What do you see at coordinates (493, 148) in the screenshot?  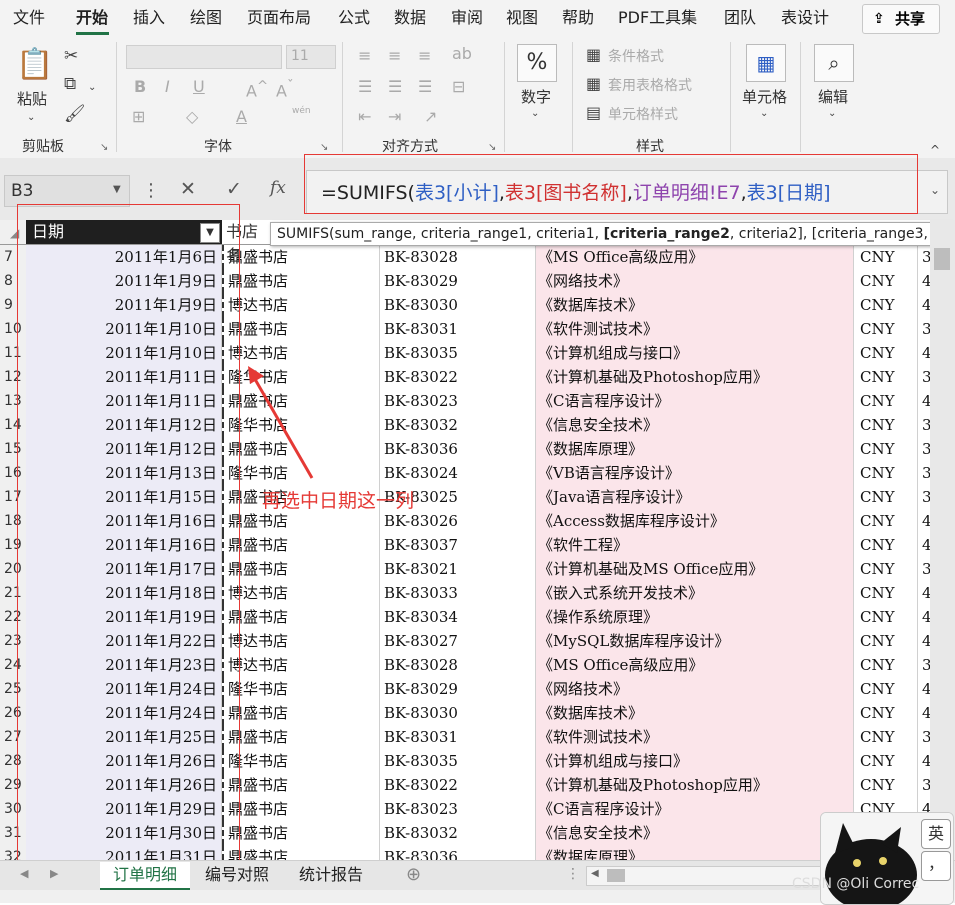 I see `alignment-launcher-icon: ↘` at bounding box center [493, 148].